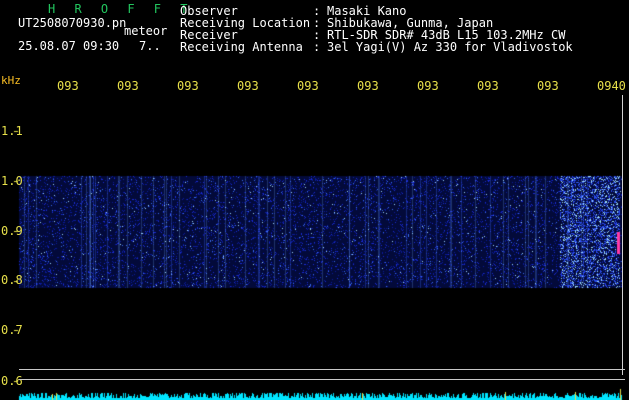 This screenshot has width=629, height=400. Describe the element at coordinates (450, 47) in the screenshot. I see `antenna-value: 3el Yagi(V) Az 330 for Vladivostok` at that location.